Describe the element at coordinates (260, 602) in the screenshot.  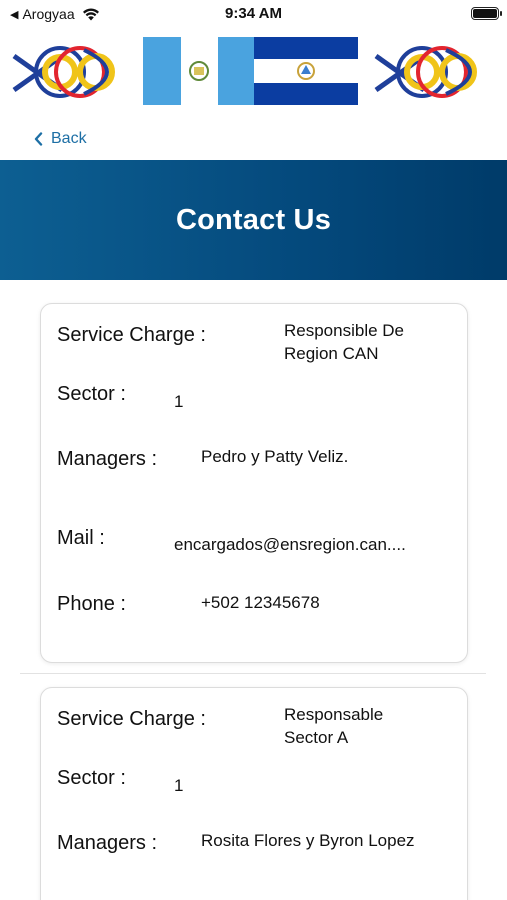
I see `phone-value: +502 12345678` at that location.